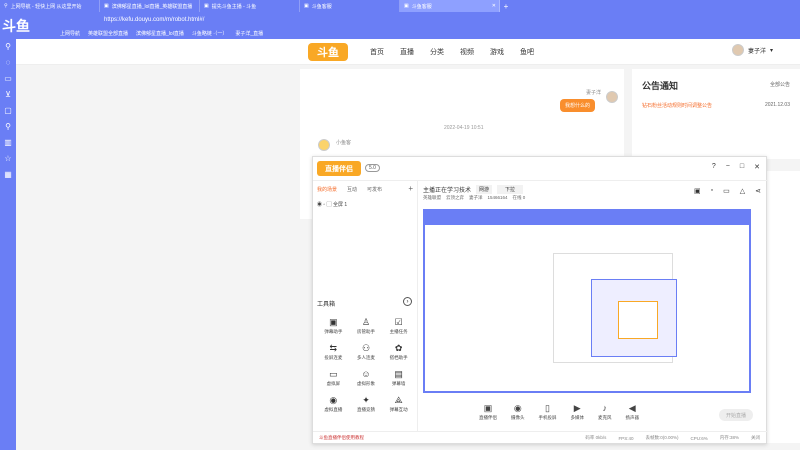 The width and height of the screenshot is (800, 450). What do you see at coordinates (6, 6) in the screenshot?
I see `tab-icon: ⚲` at bounding box center [6, 6].